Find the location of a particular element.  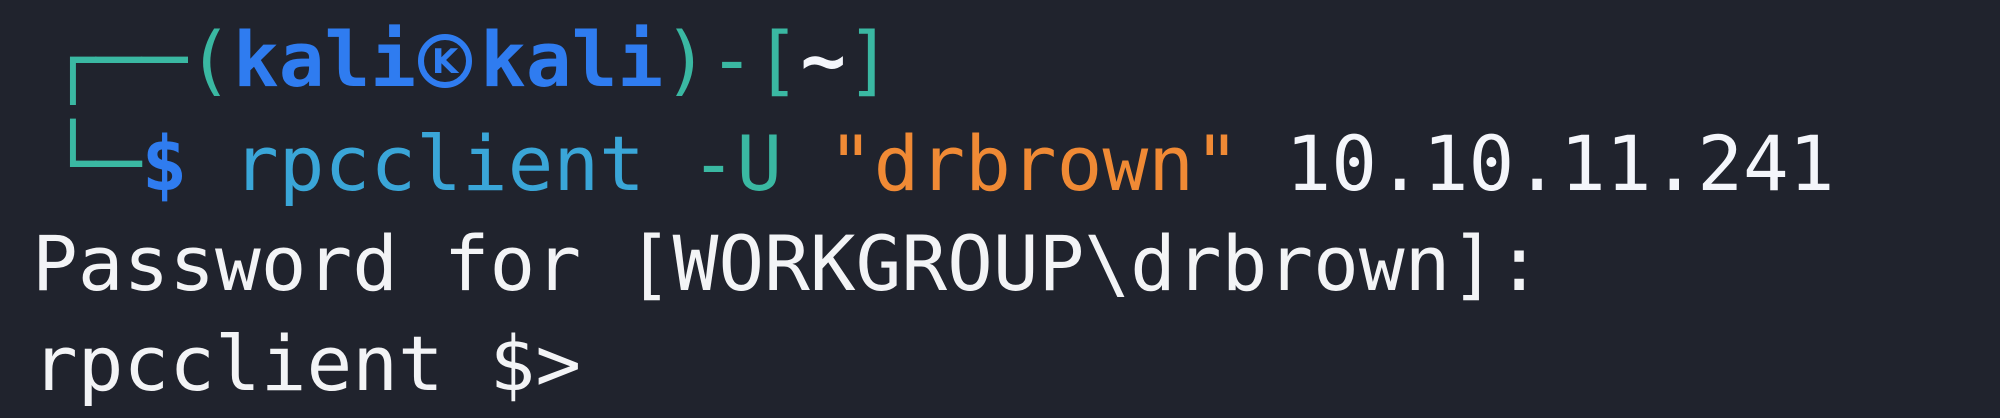

command-name: rpcclient is located at coordinates (439, 163).